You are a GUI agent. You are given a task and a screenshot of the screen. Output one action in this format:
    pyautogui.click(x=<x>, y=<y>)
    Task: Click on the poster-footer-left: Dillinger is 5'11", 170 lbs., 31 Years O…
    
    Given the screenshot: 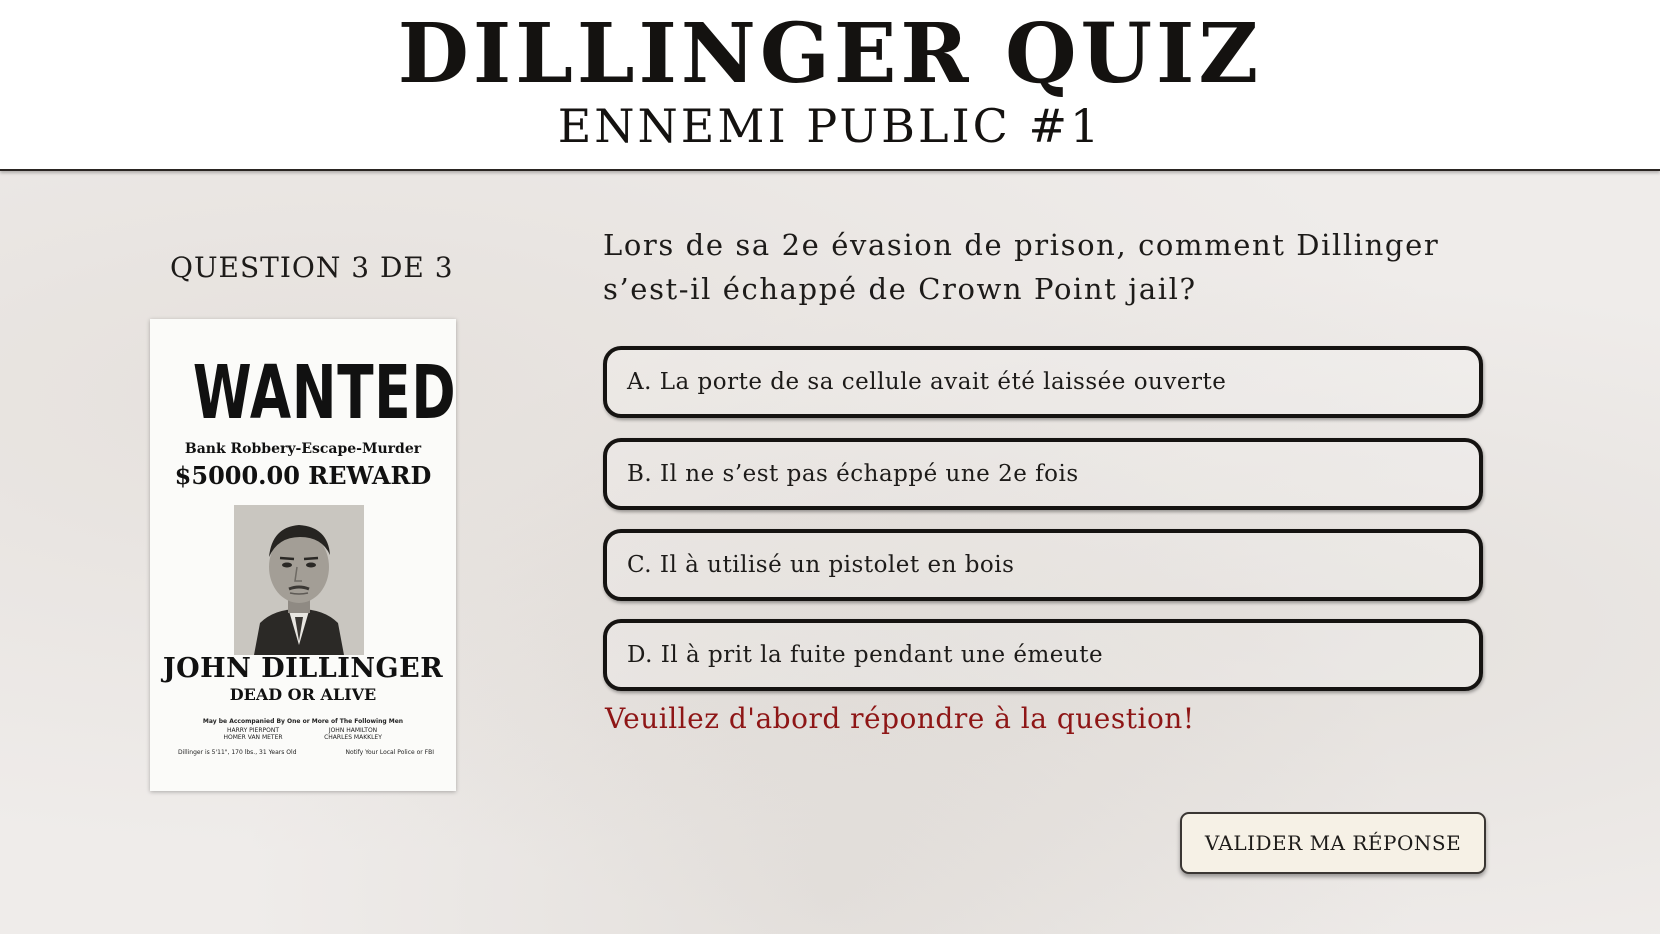 What is the action you would take?
    pyautogui.click(x=237, y=752)
    